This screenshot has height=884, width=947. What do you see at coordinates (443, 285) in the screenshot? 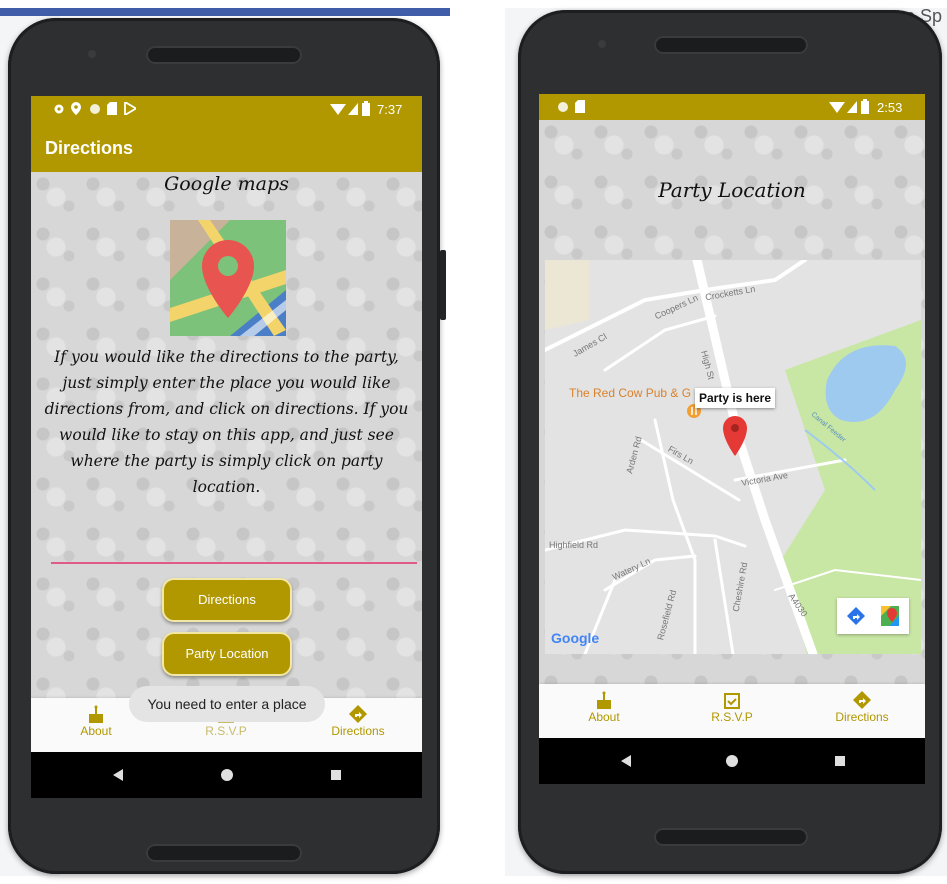
I see `left-phone-power-button` at bounding box center [443, 285].